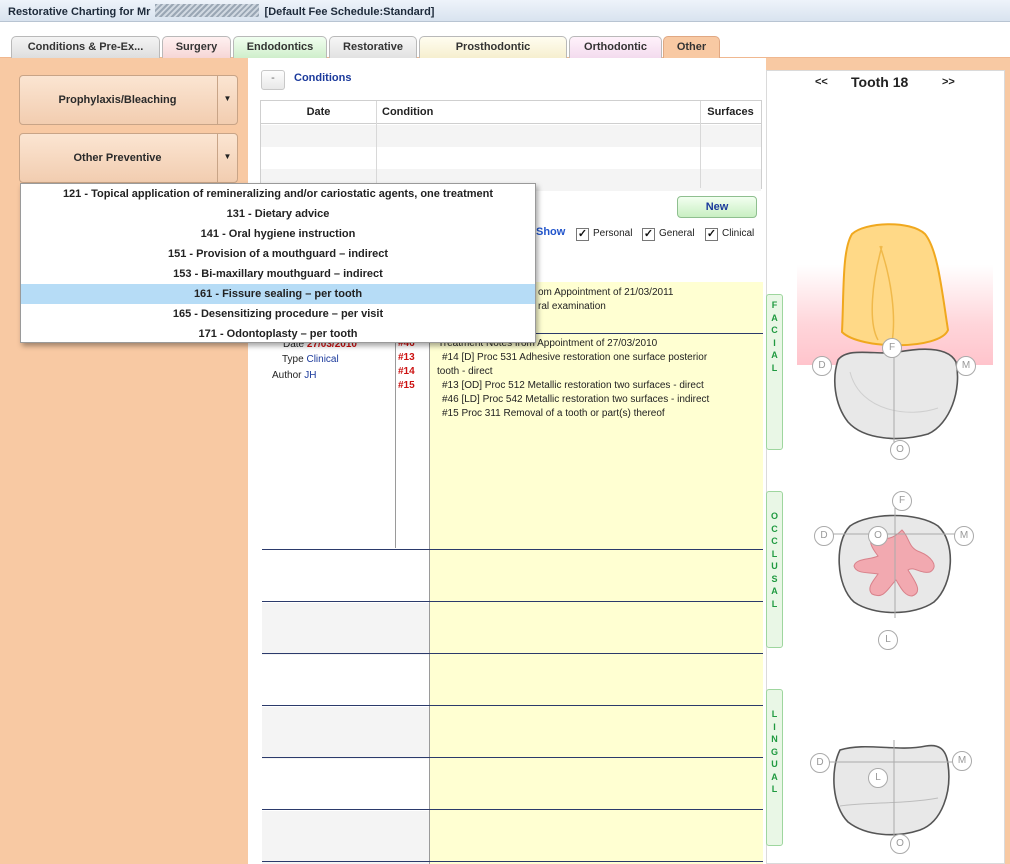 The height and width of the screenshot is (864, 1010). I want to click on prophylaxis-label: Prophylaxis/Bleaching, so click(117, 100).